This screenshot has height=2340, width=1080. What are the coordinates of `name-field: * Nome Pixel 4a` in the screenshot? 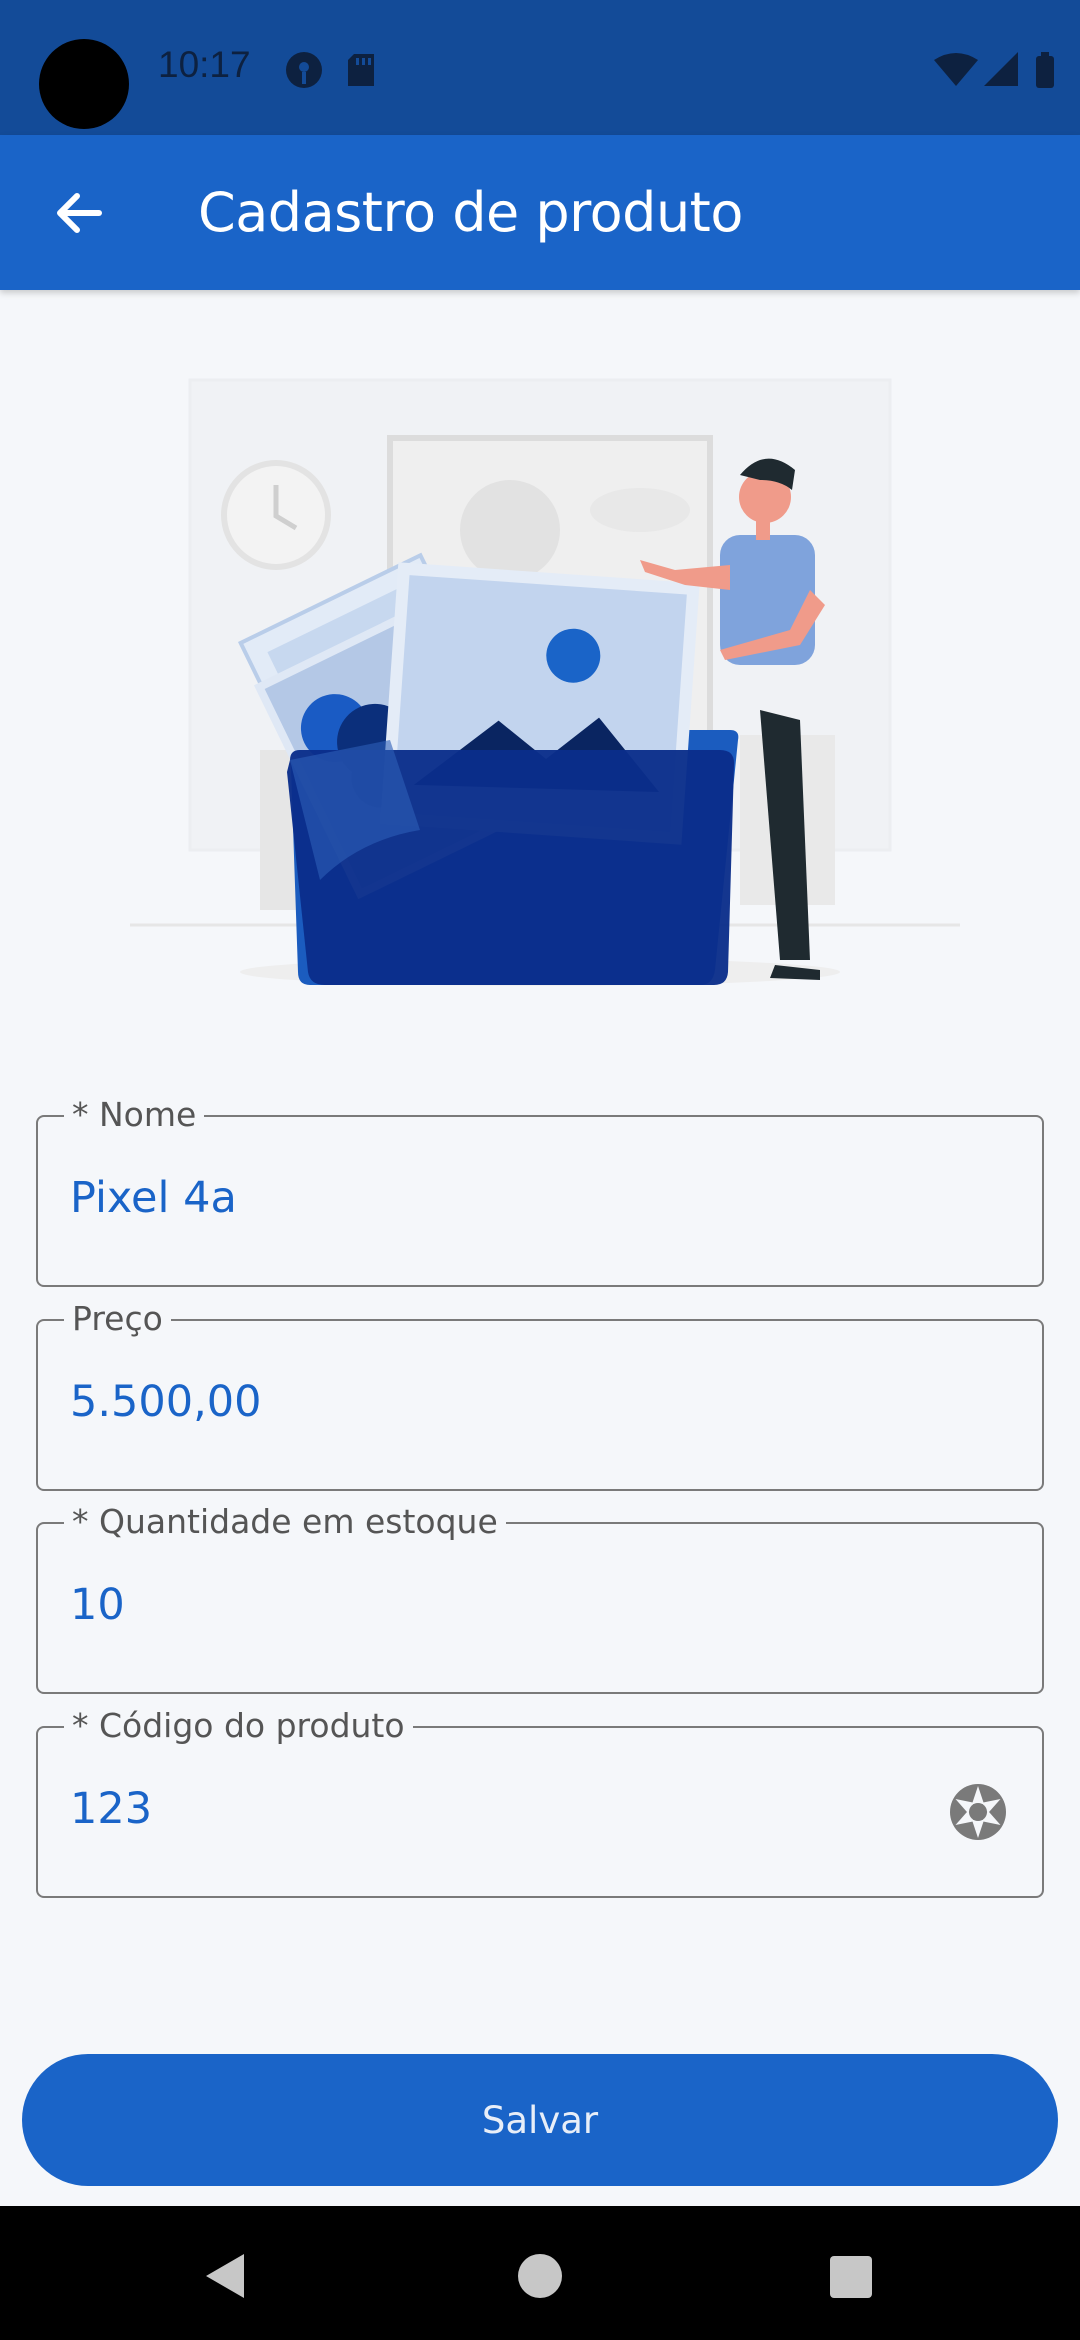 It's located at (540, 1191).